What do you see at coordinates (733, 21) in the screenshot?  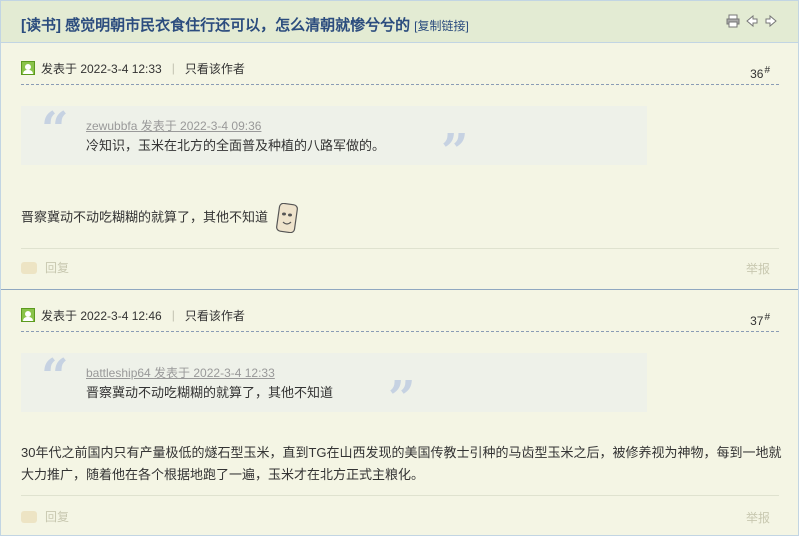 I see `print-icon` at bounding box center [733, 21].